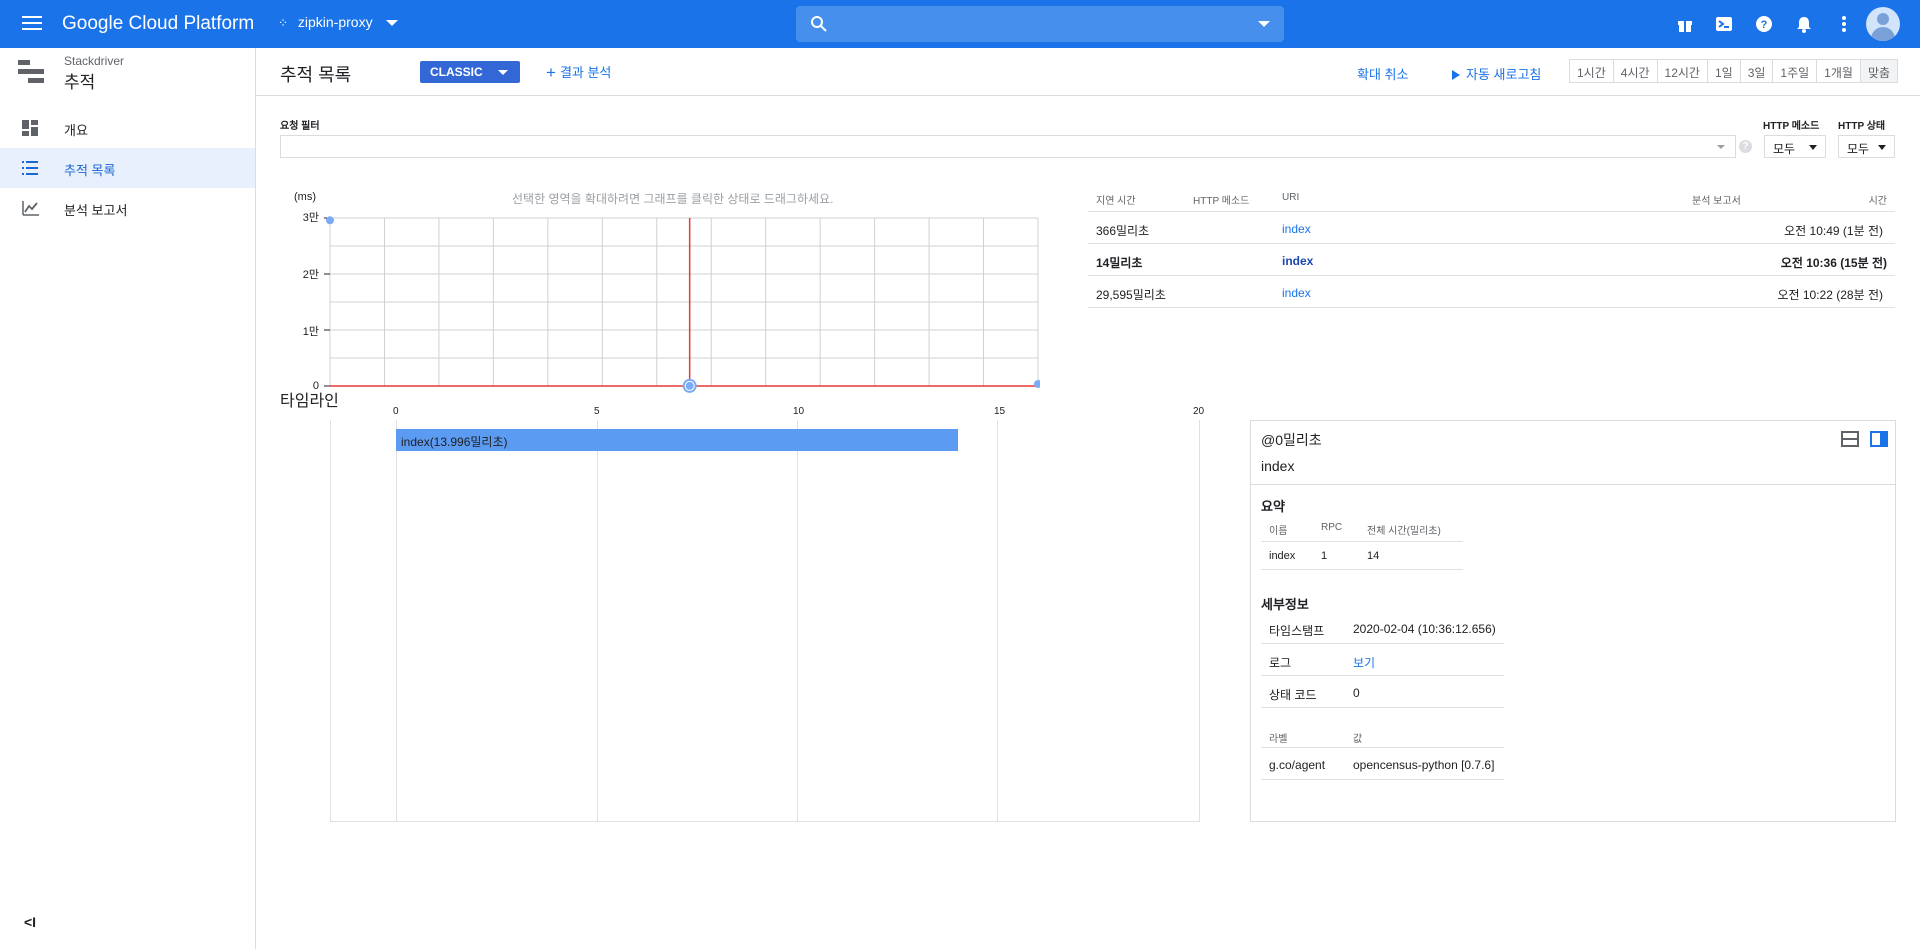 The width and height of the screenshot is (1920, 949). Describe the element at coordinates (1324, 556) in the screenshot. I see `summary-rpc: 1` at that location.